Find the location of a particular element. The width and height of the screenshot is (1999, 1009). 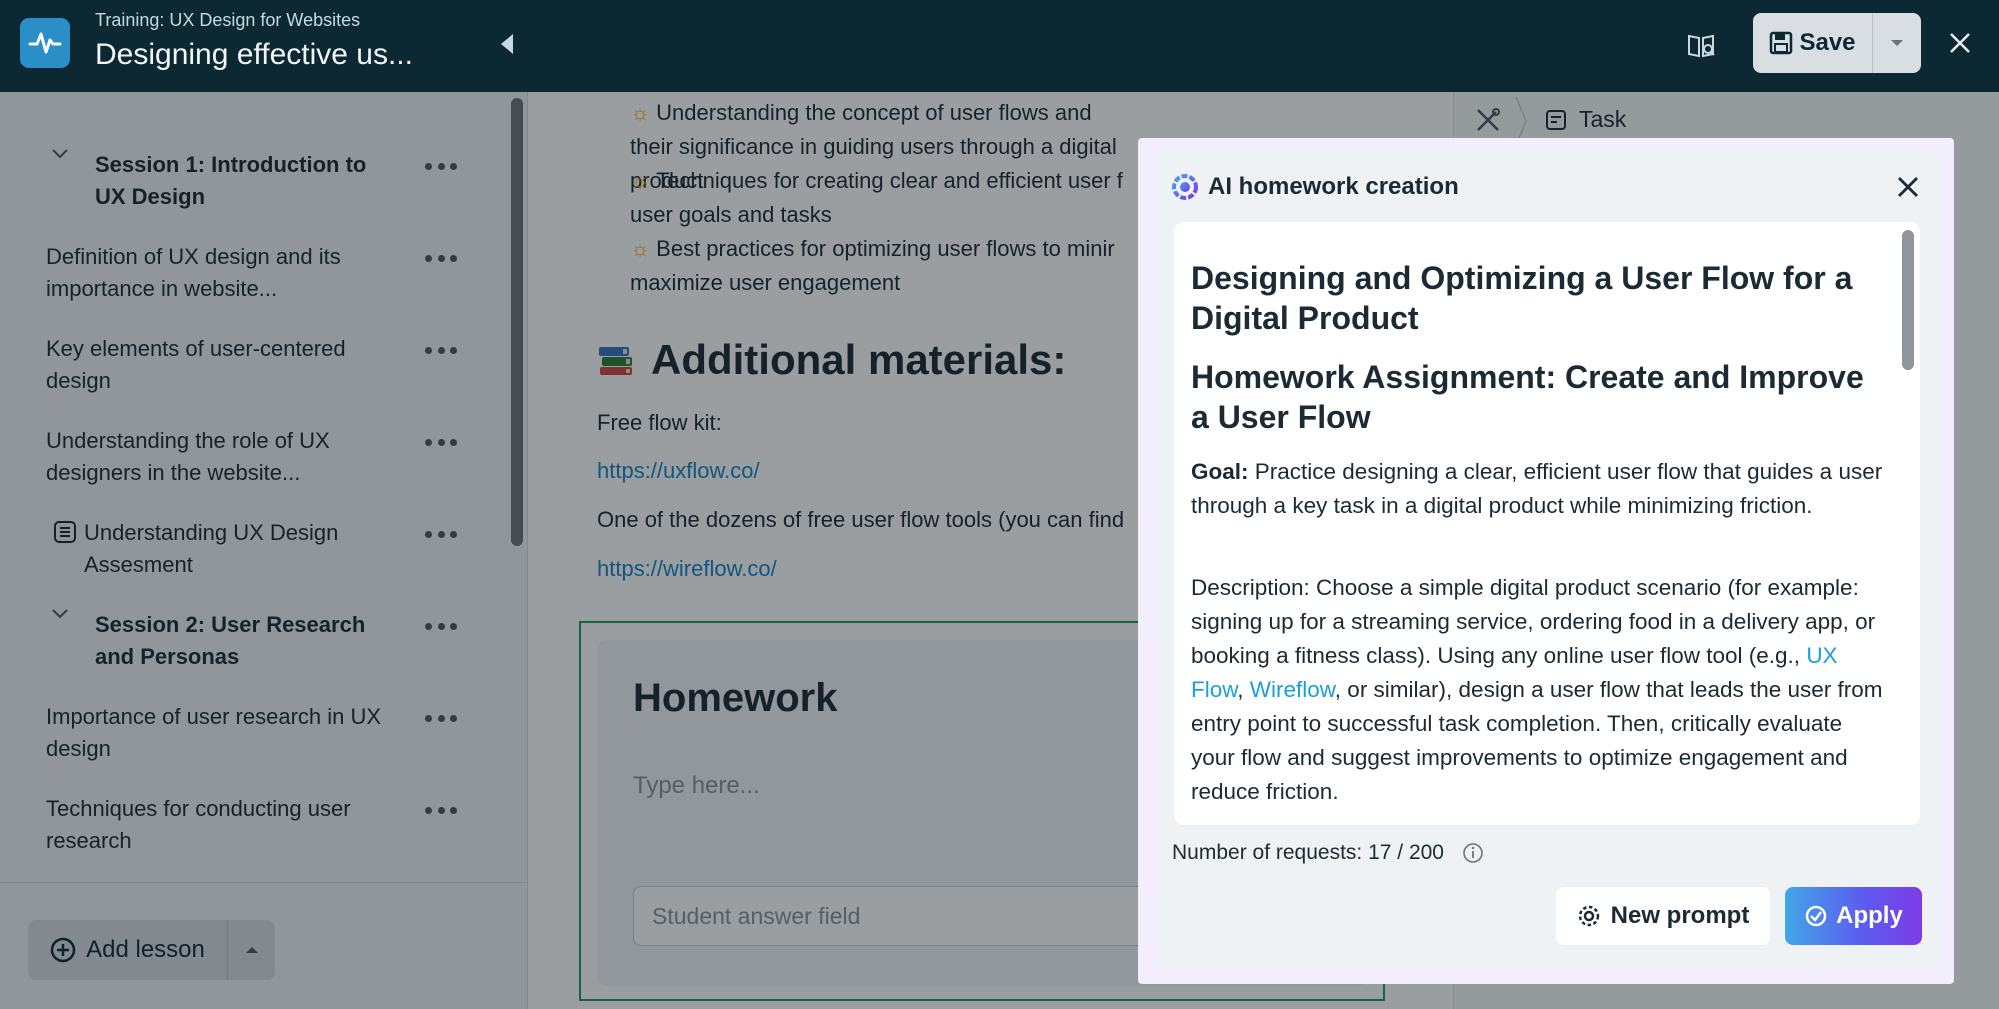

save-label: Save is located at coordinates (1827, 42).